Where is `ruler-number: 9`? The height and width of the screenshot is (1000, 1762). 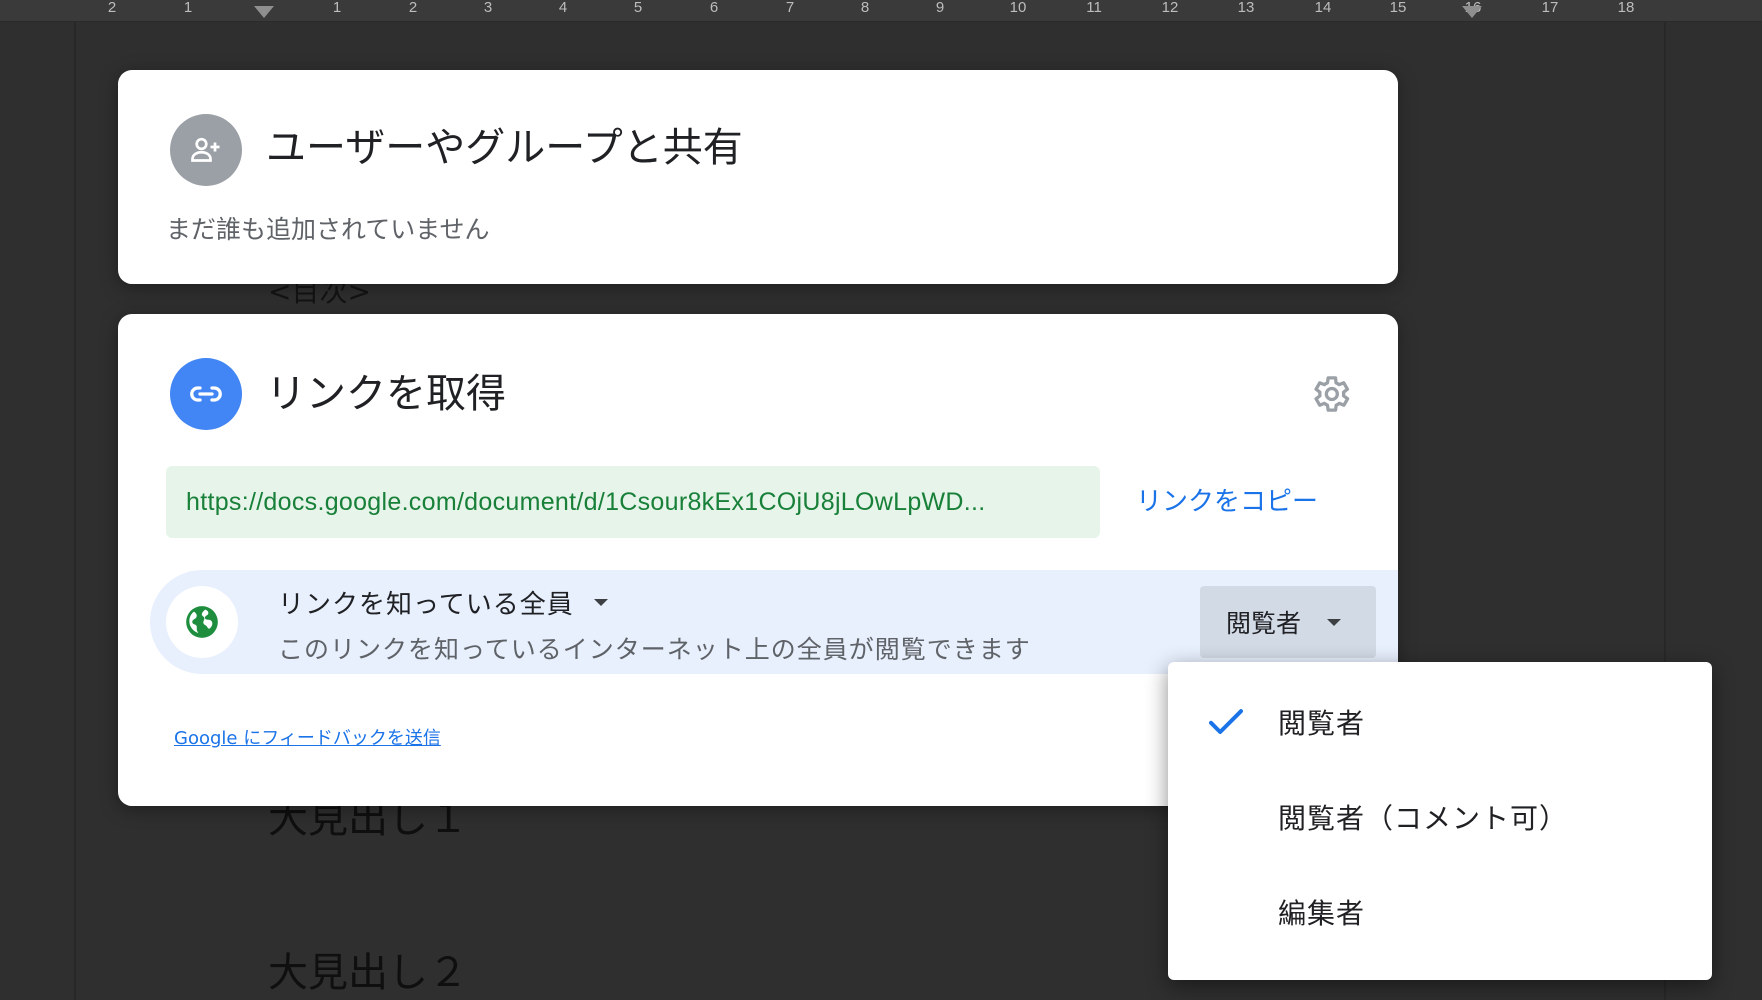
ruler-number: 9 is located at coordinates (940, 8).